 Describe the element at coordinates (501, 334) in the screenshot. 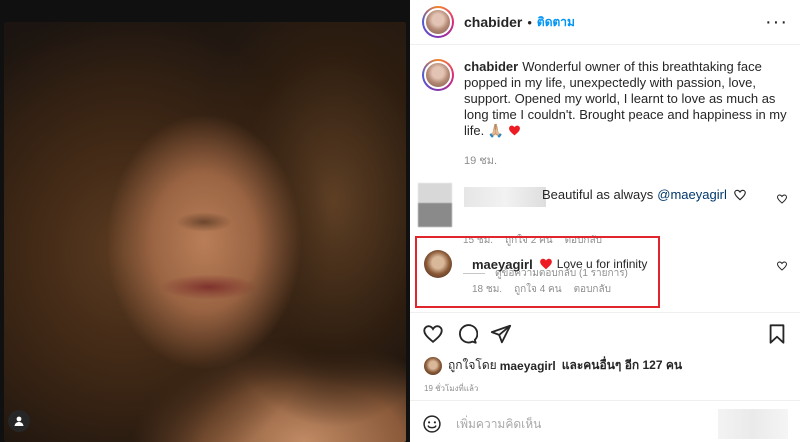

I see `share-icon` at that location.